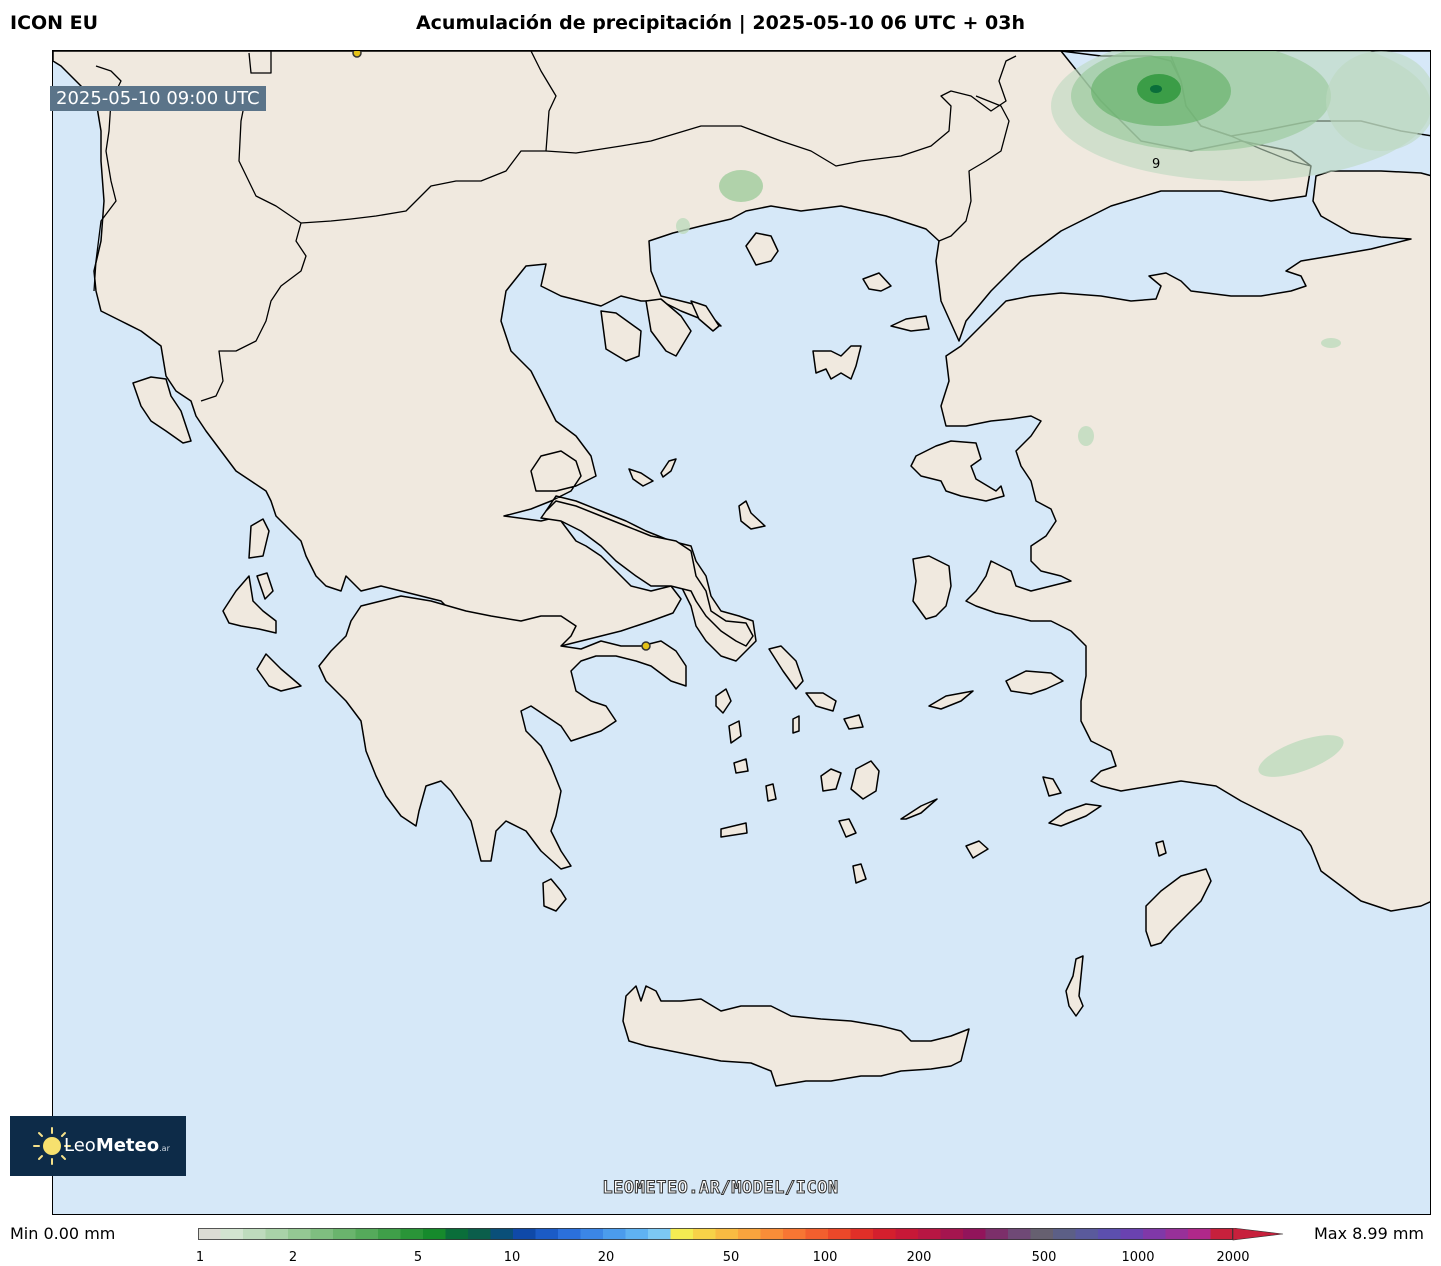 The image size is (1441, 1266). I want to click on colorbar-tick-label: 1000, so click(1138, 1257).